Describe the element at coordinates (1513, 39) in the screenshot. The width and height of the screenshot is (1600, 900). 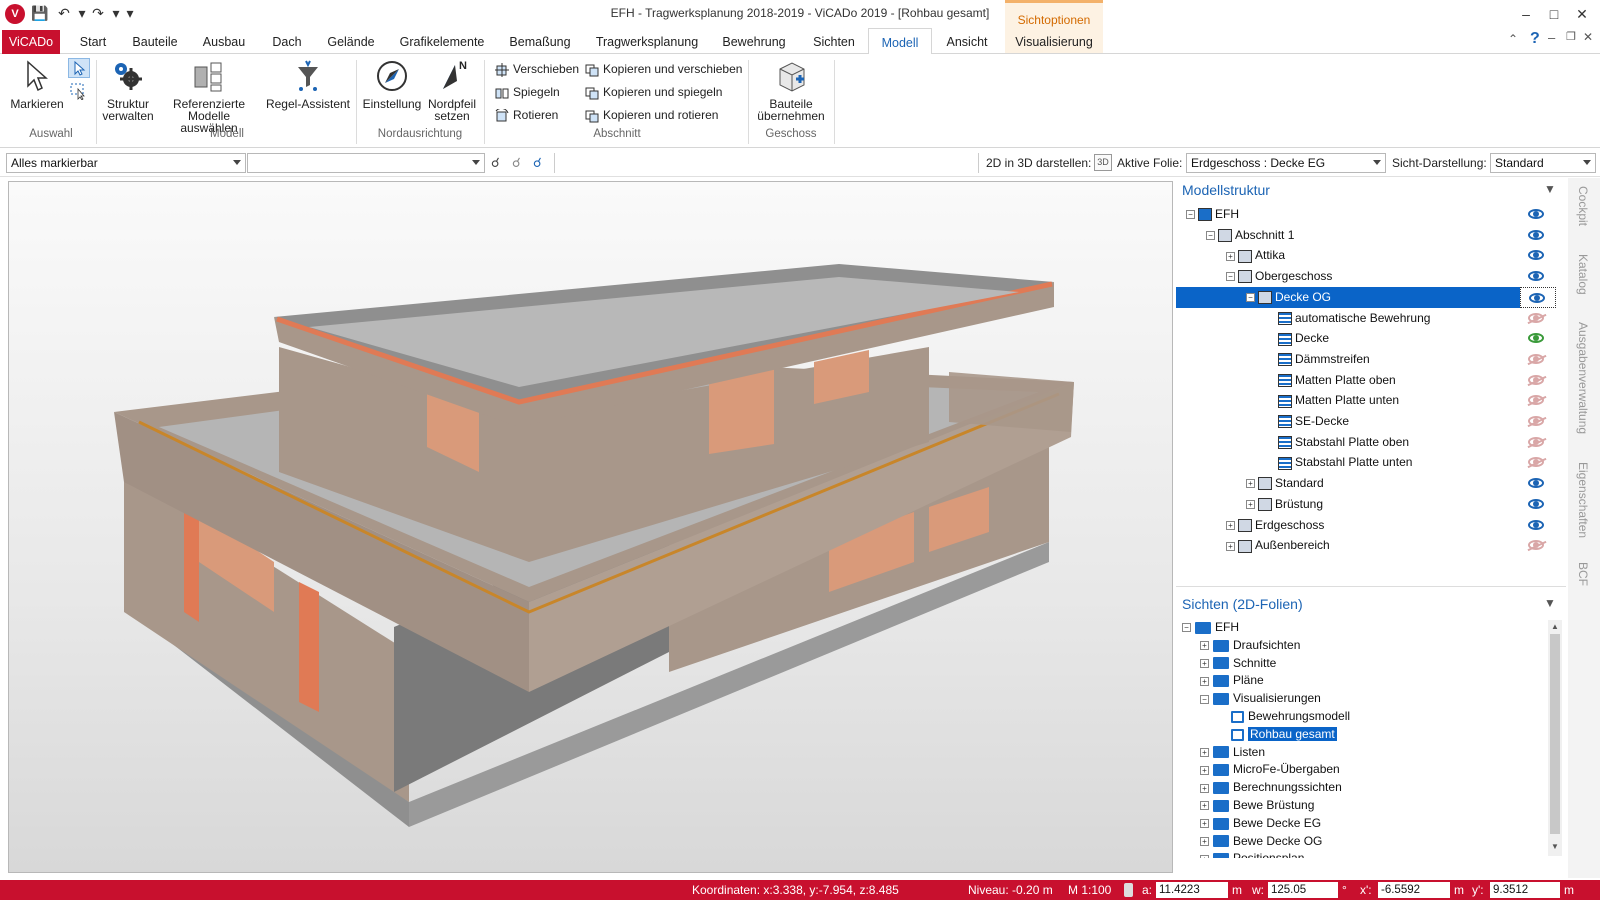
I see `collapse-ribbon-icon: ⌃` at that location.